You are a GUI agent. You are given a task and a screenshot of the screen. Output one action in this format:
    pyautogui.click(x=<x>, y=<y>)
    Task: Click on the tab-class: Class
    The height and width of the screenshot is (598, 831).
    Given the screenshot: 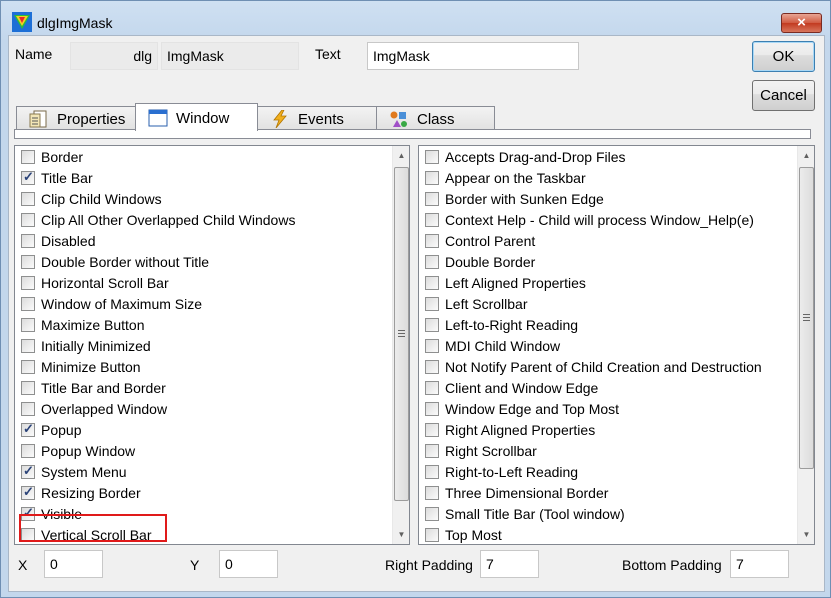 What is the action you would take?
    pyautogui.click(x=435, y=118)
    